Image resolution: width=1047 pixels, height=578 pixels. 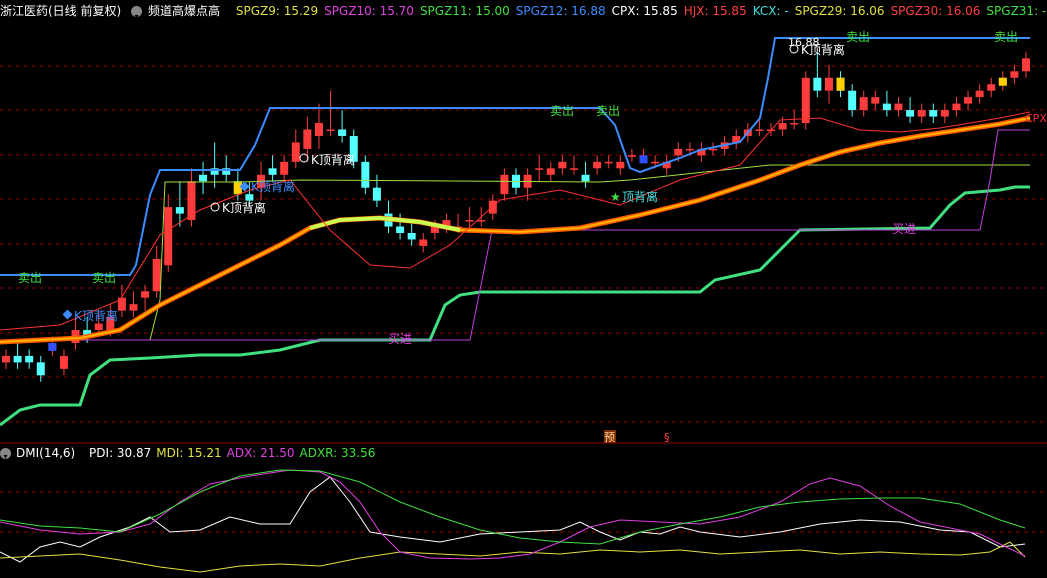 What do you see at coordinates (120, 453) in the screenshot?
I see `dmi-readout-0: PDI: 30.87` at bounding box center [120, 453].